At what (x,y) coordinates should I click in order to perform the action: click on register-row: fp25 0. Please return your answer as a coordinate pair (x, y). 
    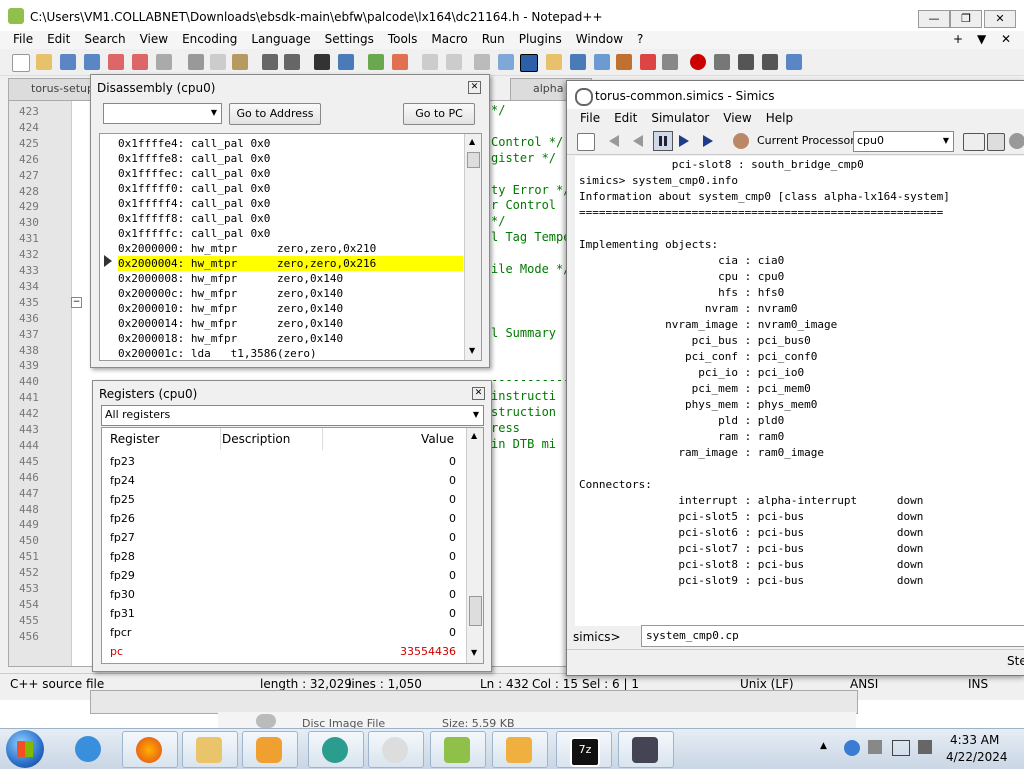
    Looking at the image, I should click on (282, 499).